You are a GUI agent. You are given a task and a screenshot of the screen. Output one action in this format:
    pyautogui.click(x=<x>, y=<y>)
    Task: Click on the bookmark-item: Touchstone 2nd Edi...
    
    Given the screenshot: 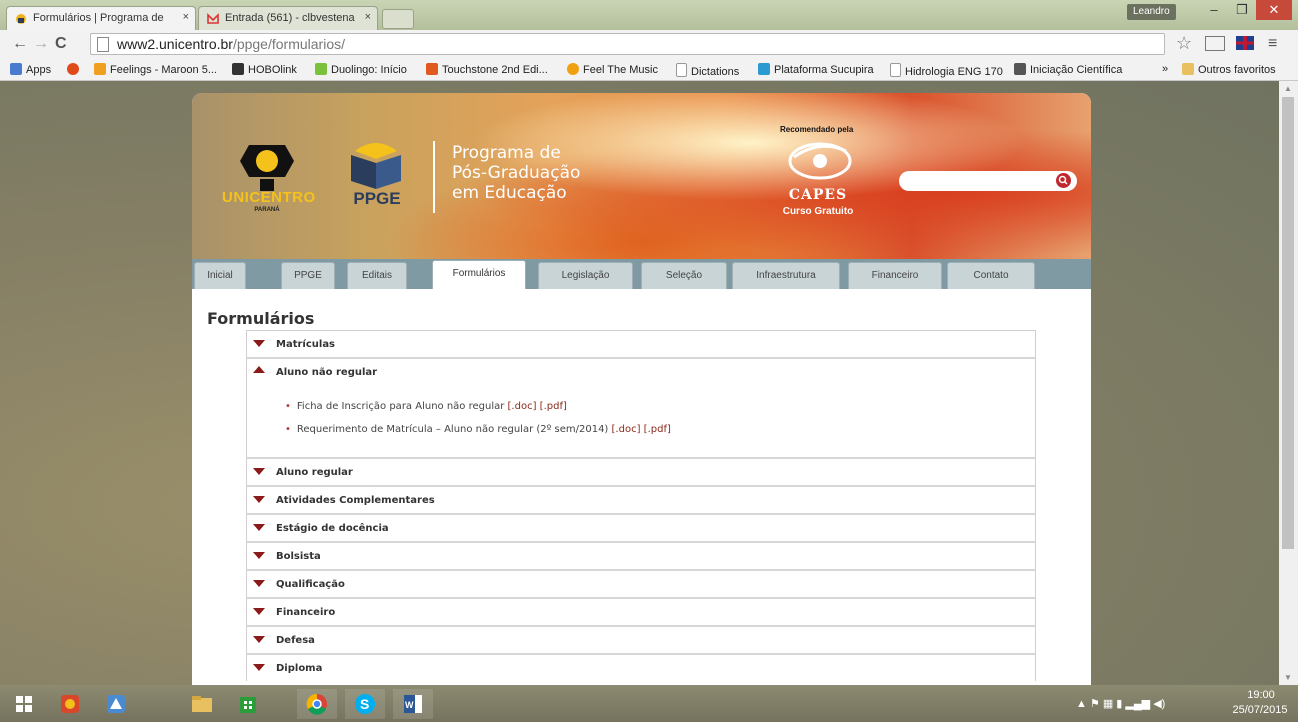 What is the action you would take?
    pyautogui.click(x=487, y=69)
    